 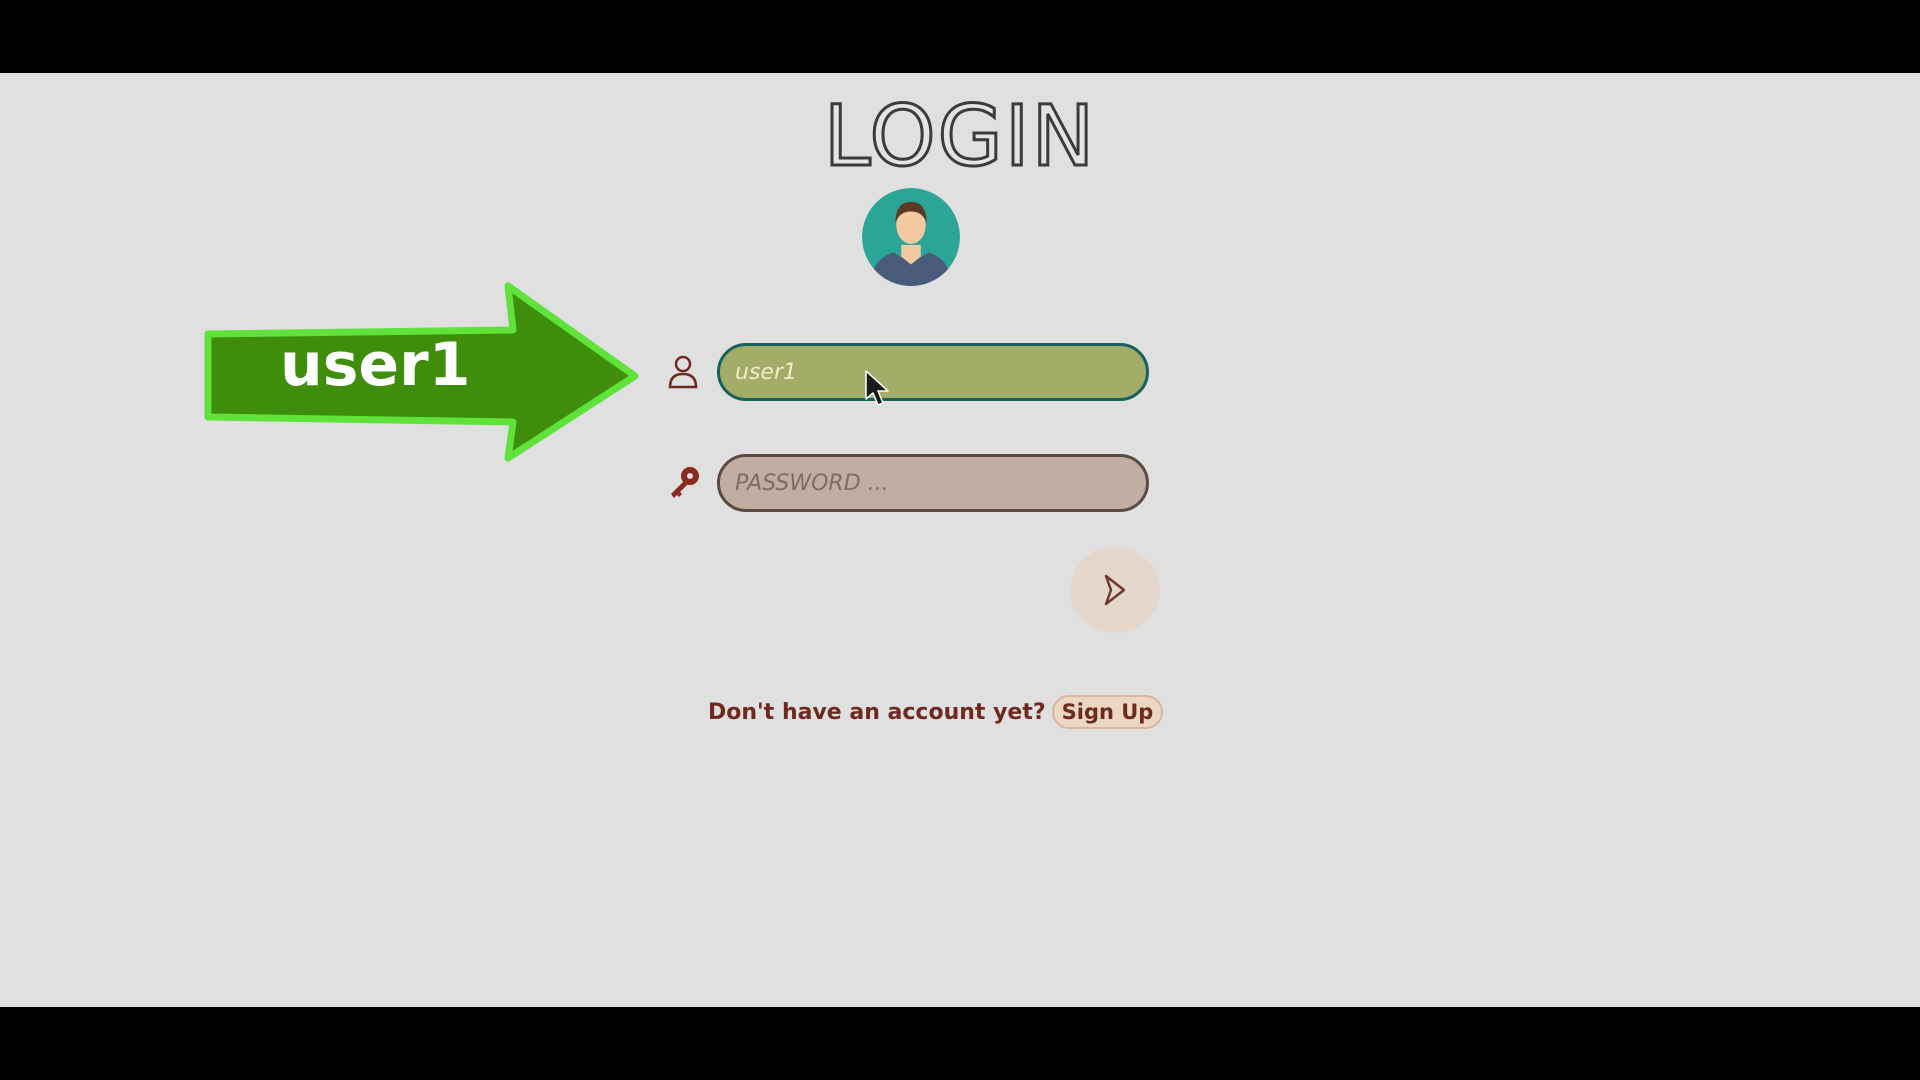 What do you see at coordinates (877, 712) in the screenshot?
I see `signup-prompt: Don't have an account yet?` at bounding box center [877, 712].